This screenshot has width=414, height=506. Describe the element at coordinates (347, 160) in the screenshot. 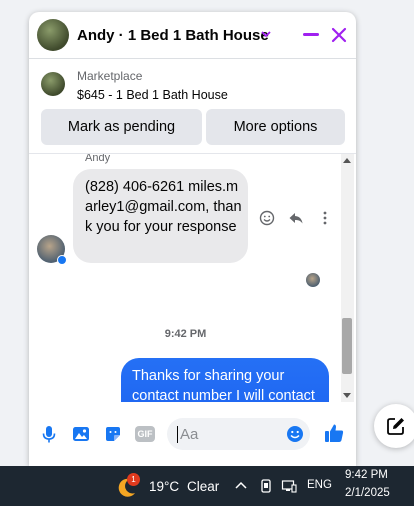

I see `scroll-up-arrow` at that location.